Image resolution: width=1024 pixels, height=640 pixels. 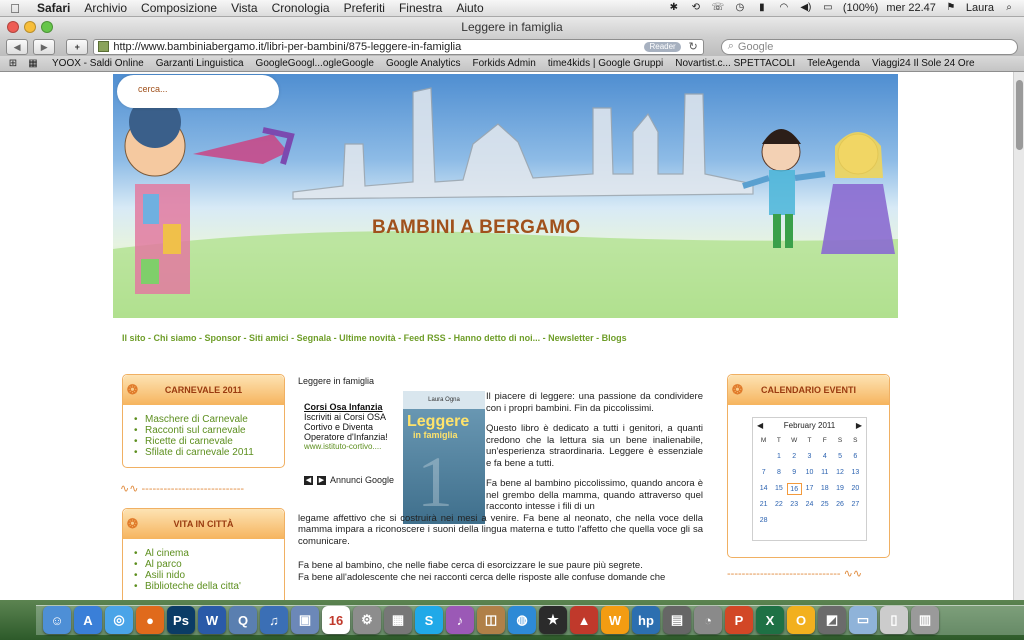 I want to click on itunes-icon: ♫, so click(x=274, y=620).